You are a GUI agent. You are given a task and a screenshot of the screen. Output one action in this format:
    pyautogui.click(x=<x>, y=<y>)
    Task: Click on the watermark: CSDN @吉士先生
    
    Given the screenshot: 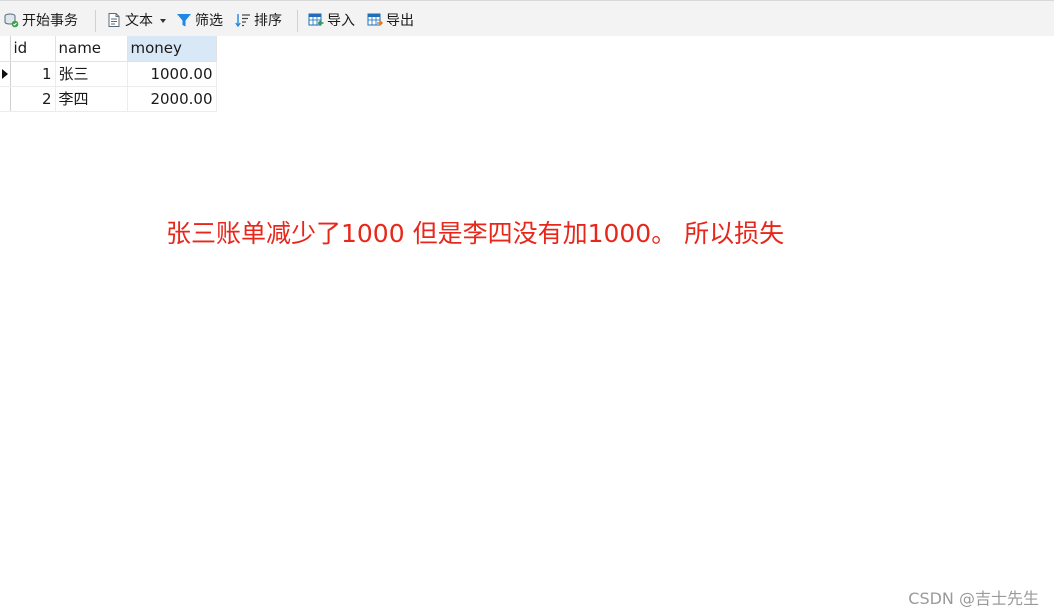 What is the action you would take?
    pyautogui.click(x=973, y=598)
    